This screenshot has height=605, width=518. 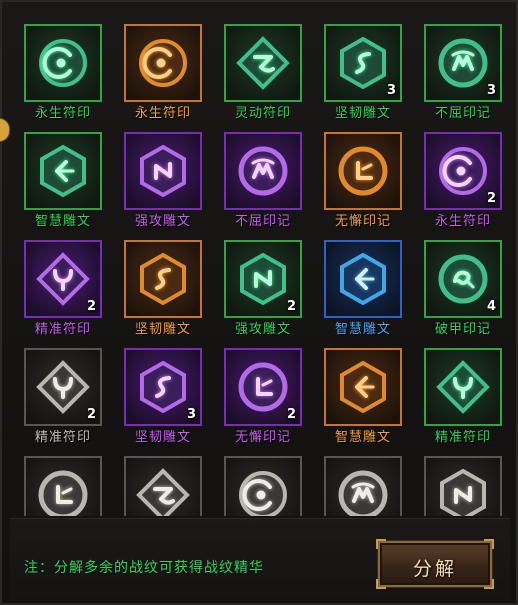 What do you see at coordinates (144, 568) in the screenshot?
I see `decompose-hint-text: 注：分解多余的战纹可获得战纹精华` at bounding box center [144, 568].